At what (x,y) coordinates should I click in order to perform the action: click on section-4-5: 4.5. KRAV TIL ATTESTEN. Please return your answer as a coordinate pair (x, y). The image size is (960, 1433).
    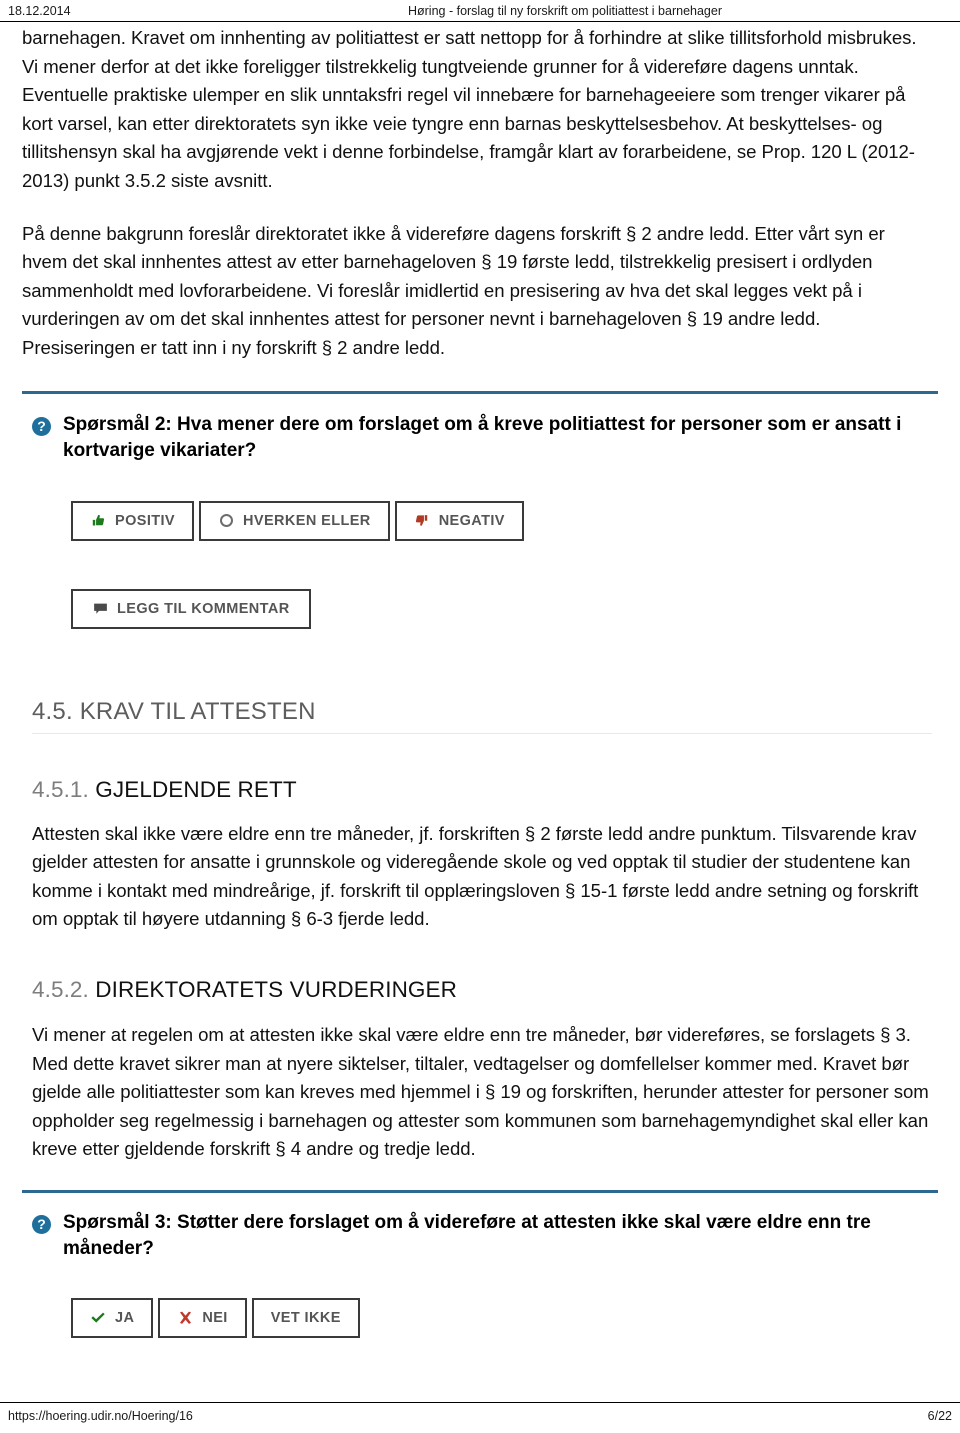
    Looking at the image, I should click on (480, 716).